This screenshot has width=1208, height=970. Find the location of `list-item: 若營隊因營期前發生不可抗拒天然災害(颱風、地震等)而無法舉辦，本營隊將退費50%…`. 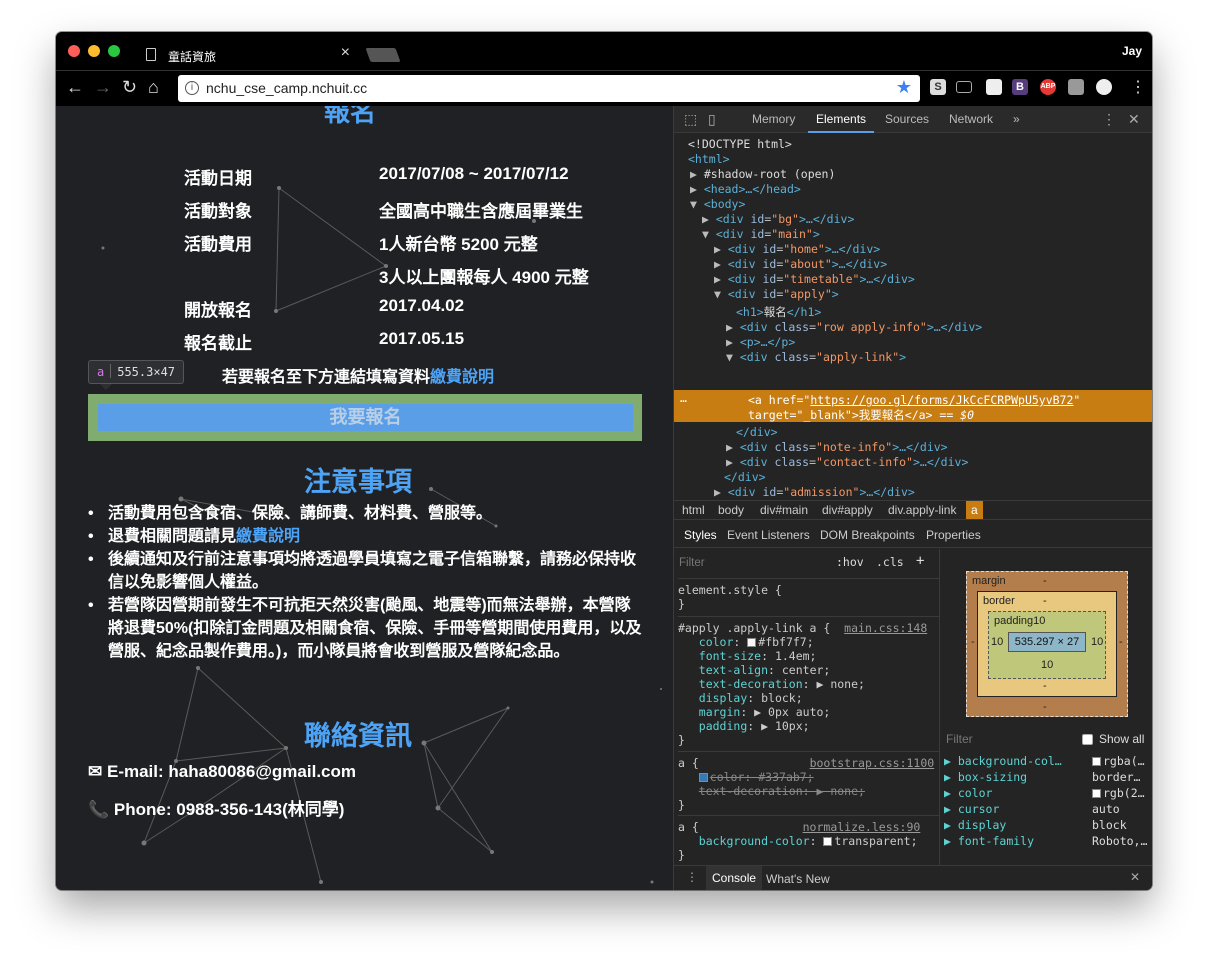

list-item: 若營隊因營期前發生不可抗拒天然災害(颱風、地震等)而無法舉辦，本營隊將退費50%… is located at coordinates (366, 628).